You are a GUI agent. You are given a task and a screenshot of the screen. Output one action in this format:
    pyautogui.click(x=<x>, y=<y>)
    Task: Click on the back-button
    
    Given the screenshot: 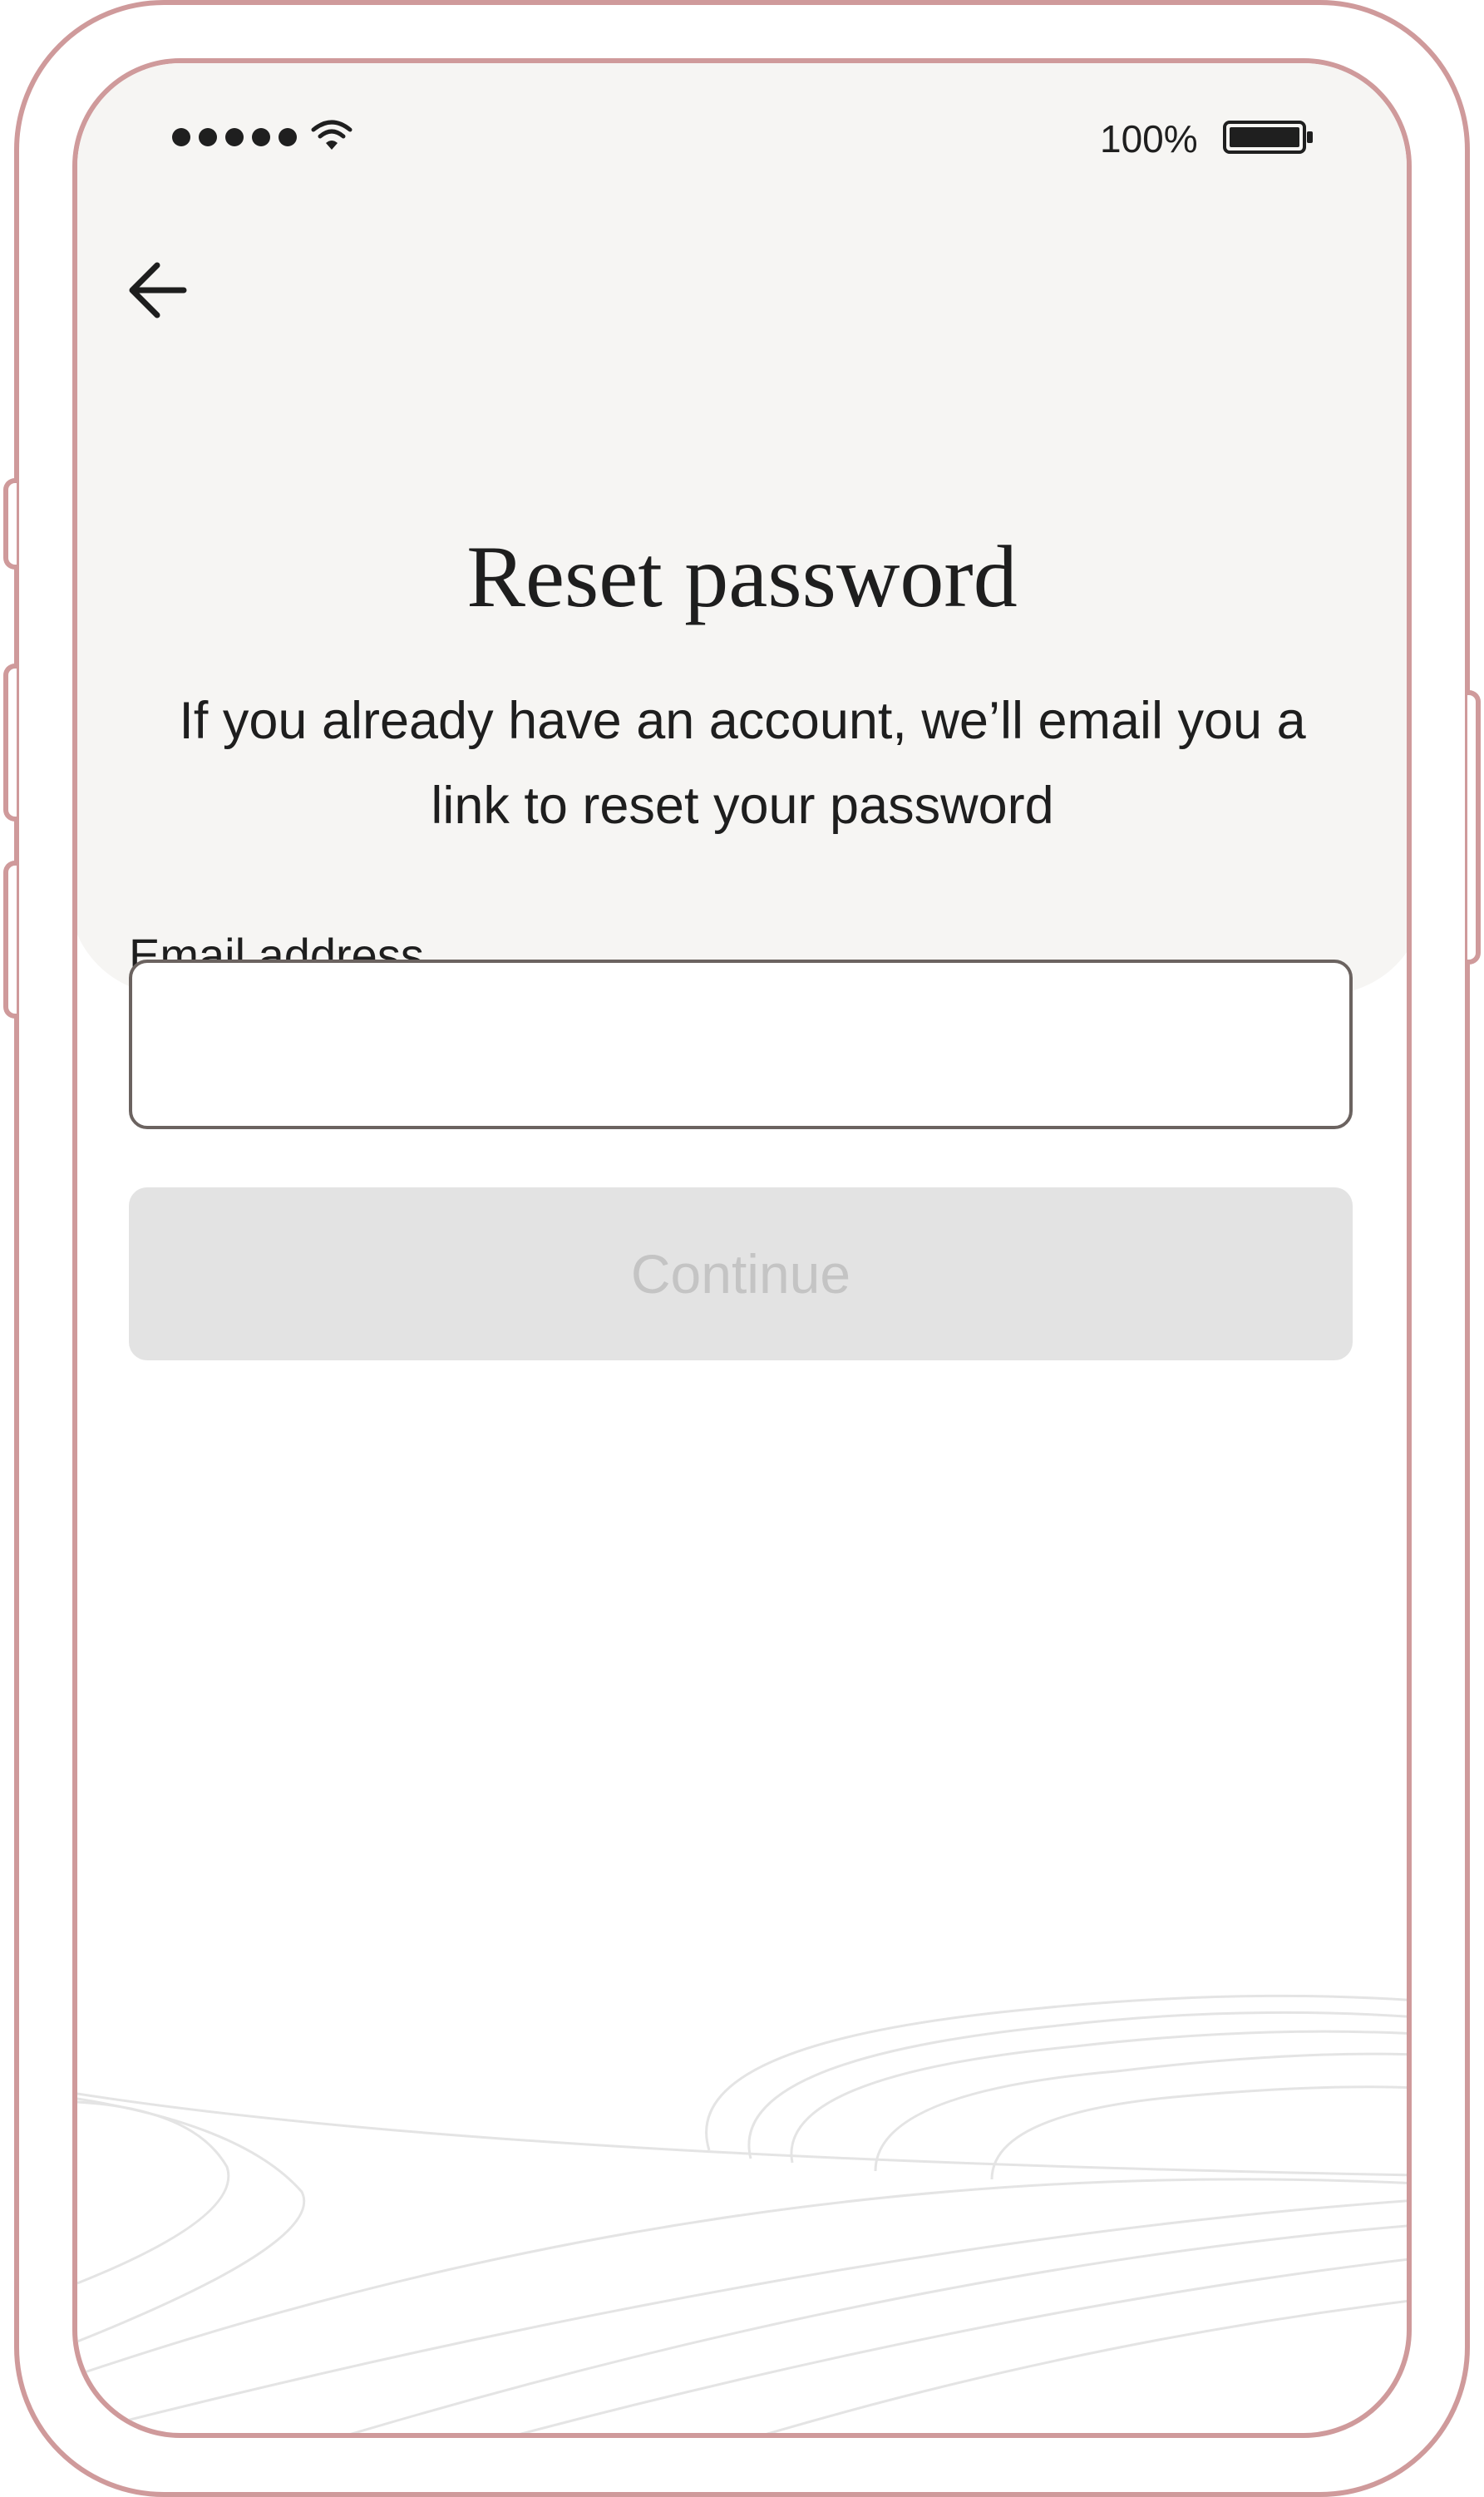 What is the action you would take?
    pyautogui.click(x=158, y=291)
    